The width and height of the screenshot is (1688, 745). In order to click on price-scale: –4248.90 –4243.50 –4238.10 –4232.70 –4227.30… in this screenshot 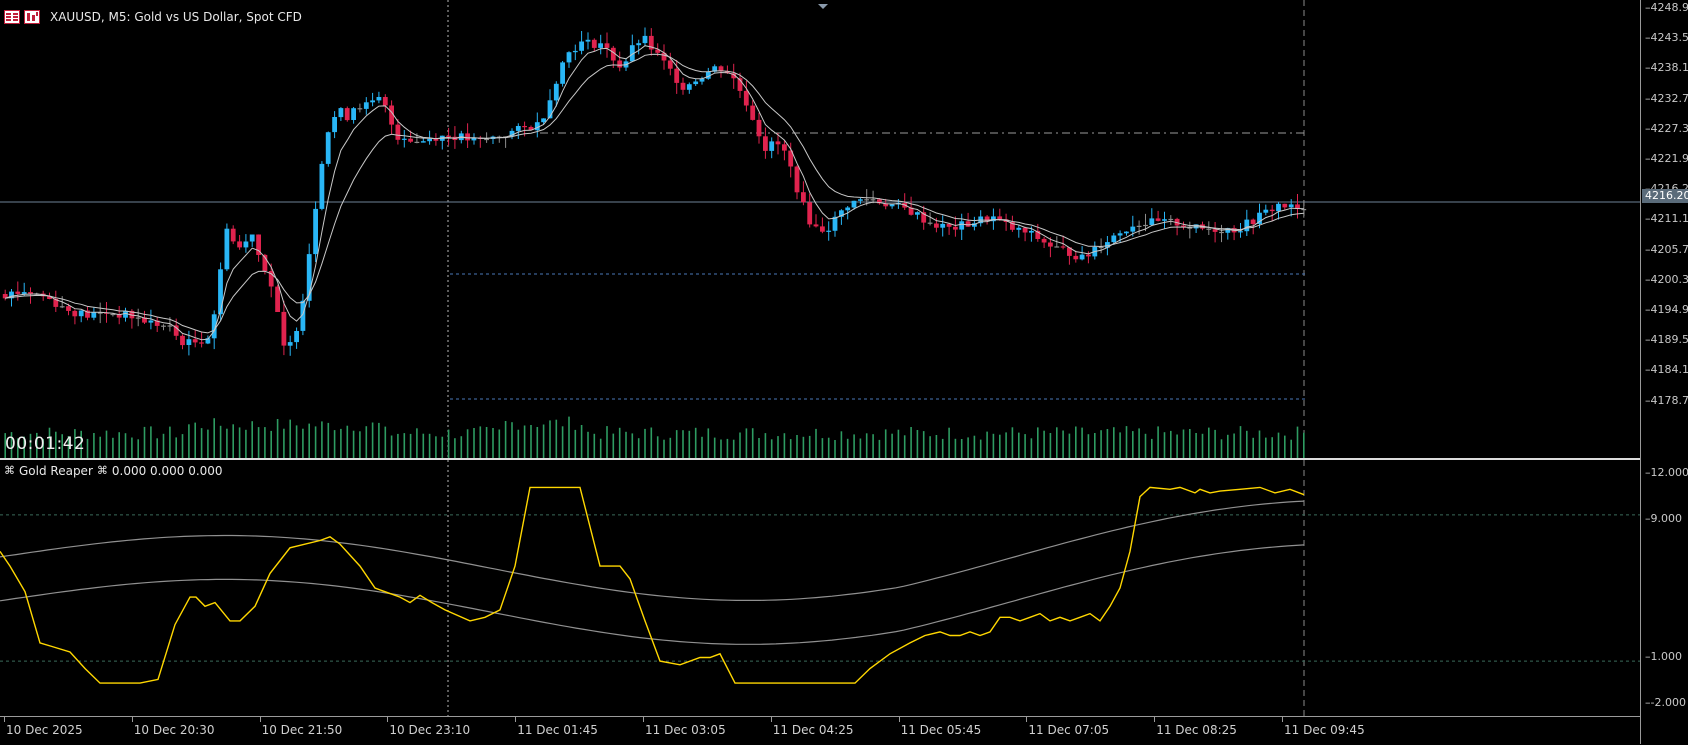, I will do `click(1664, 372)`.